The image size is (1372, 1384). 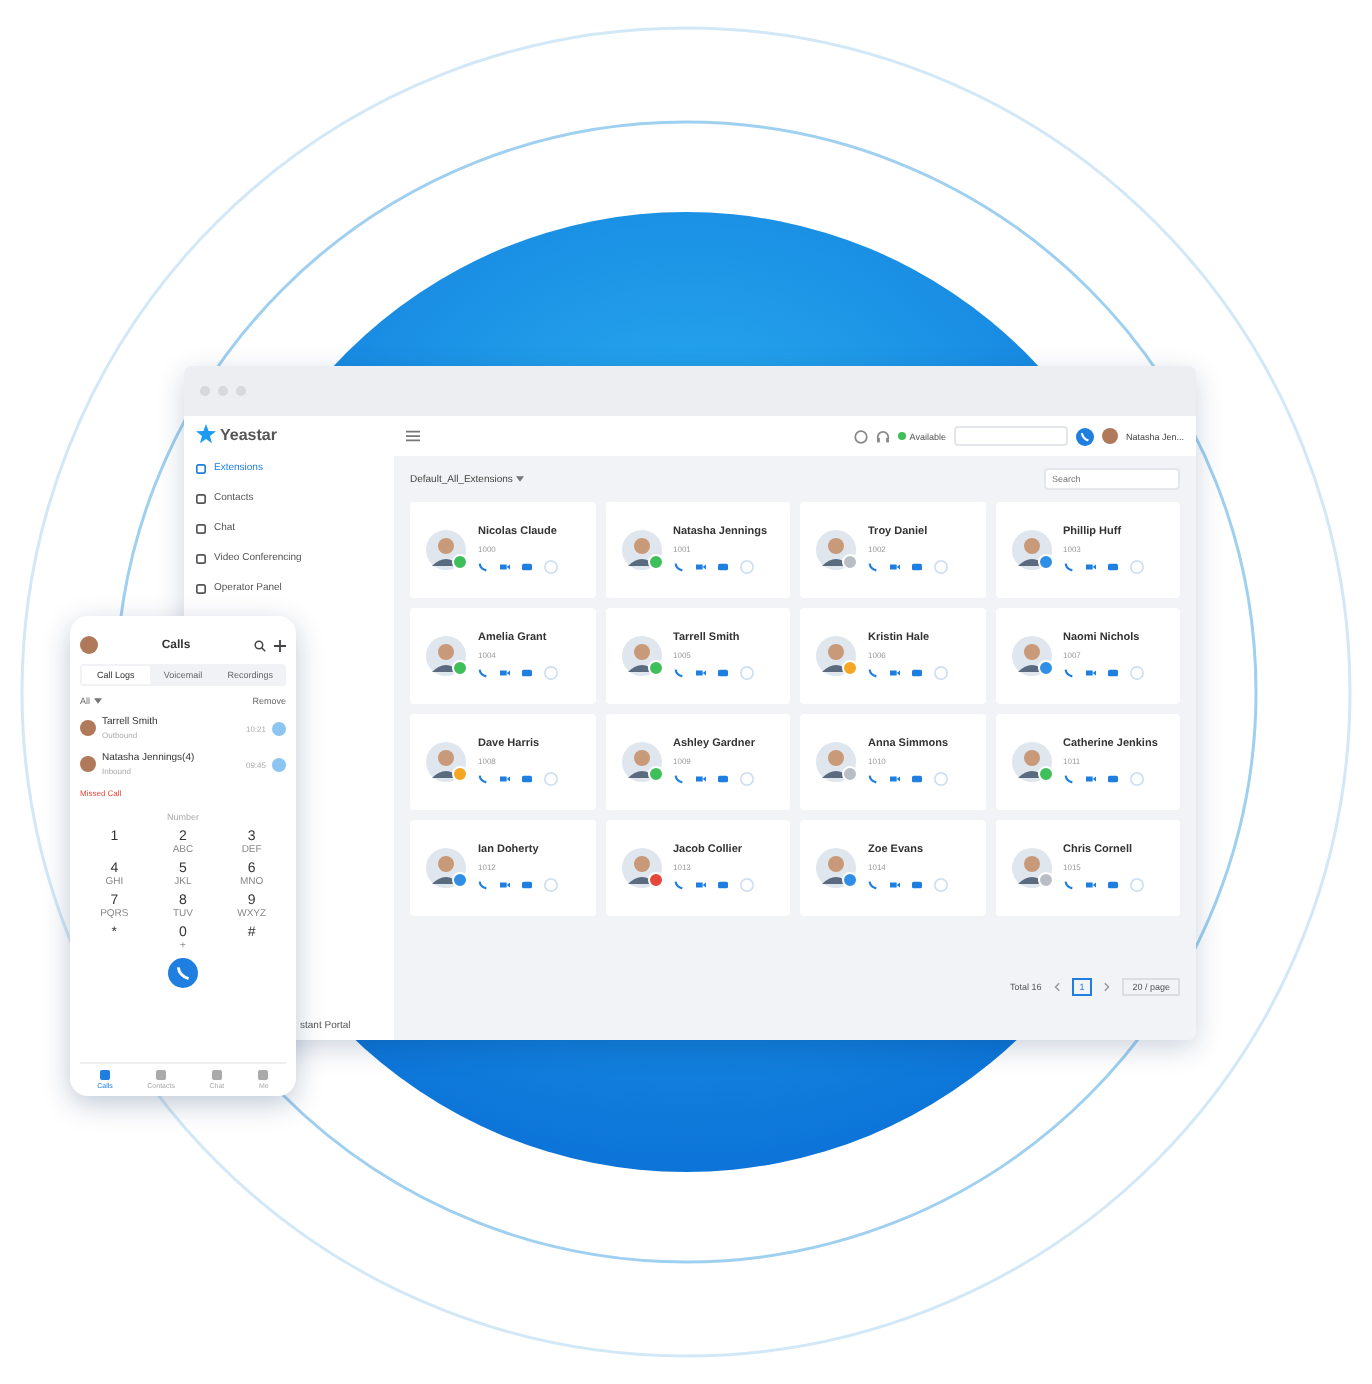 What do you see at coordinates (1010, 436) in the screenshot?
I see `dial-field` at bounding box center [1010, 436].